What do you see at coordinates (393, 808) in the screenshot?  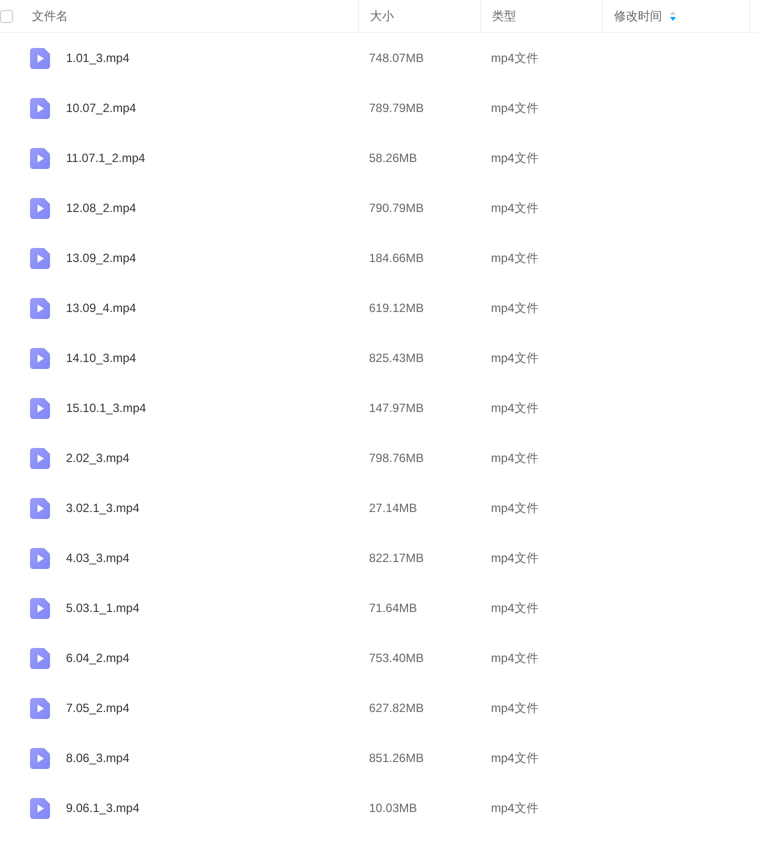 I see `file-size: 10.03MB` at bounding box center [393, 808].